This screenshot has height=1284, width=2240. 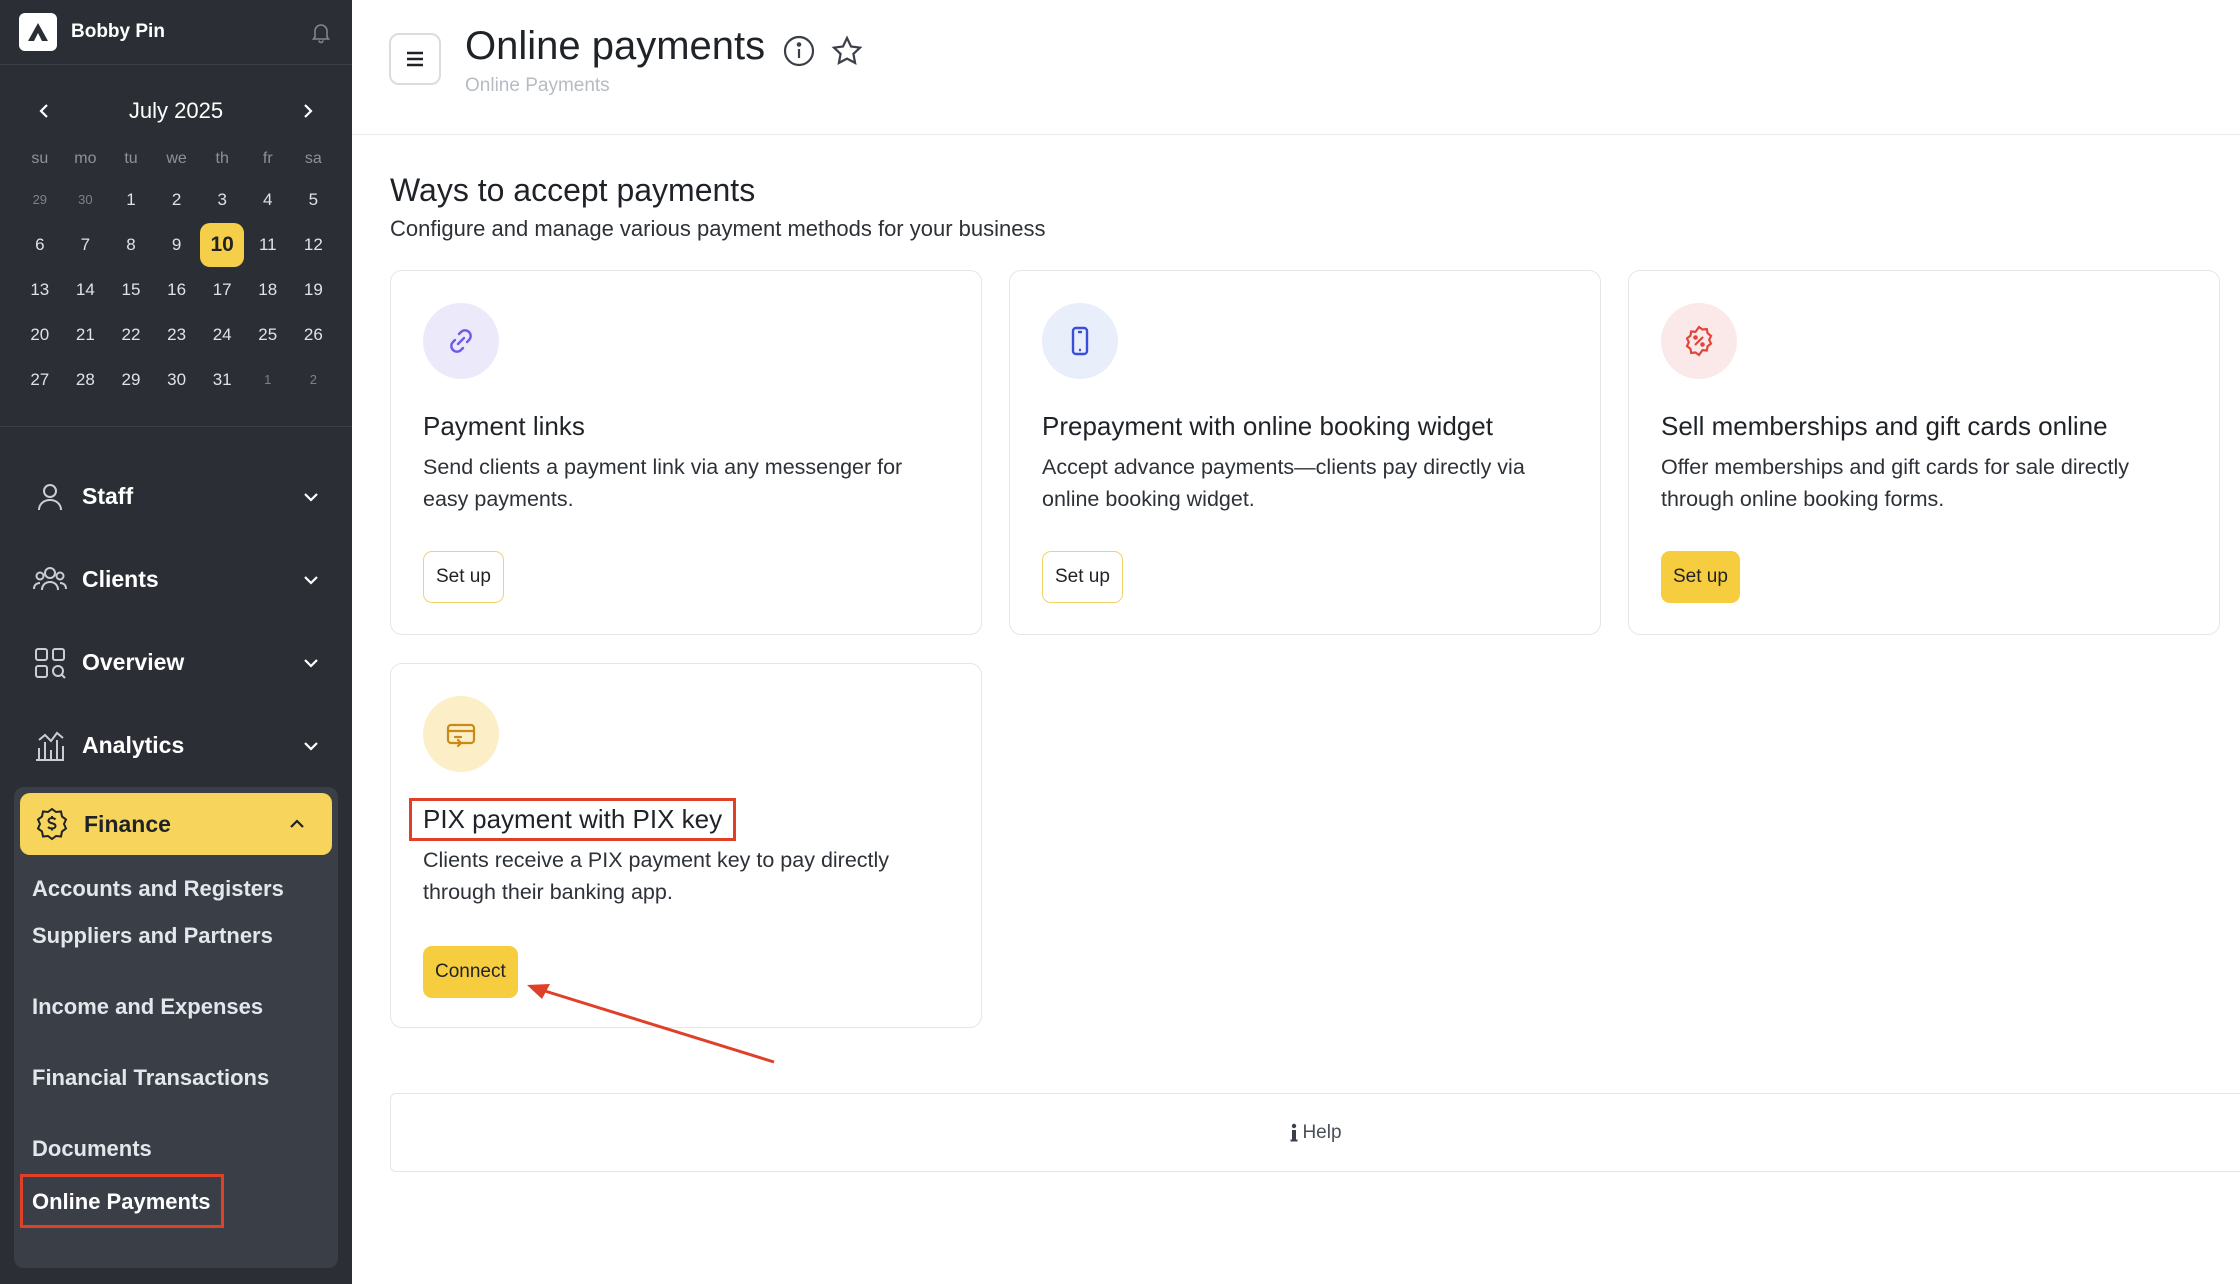 I want to click on account-bar: Bobby Pin, so click(x=176, y=32).